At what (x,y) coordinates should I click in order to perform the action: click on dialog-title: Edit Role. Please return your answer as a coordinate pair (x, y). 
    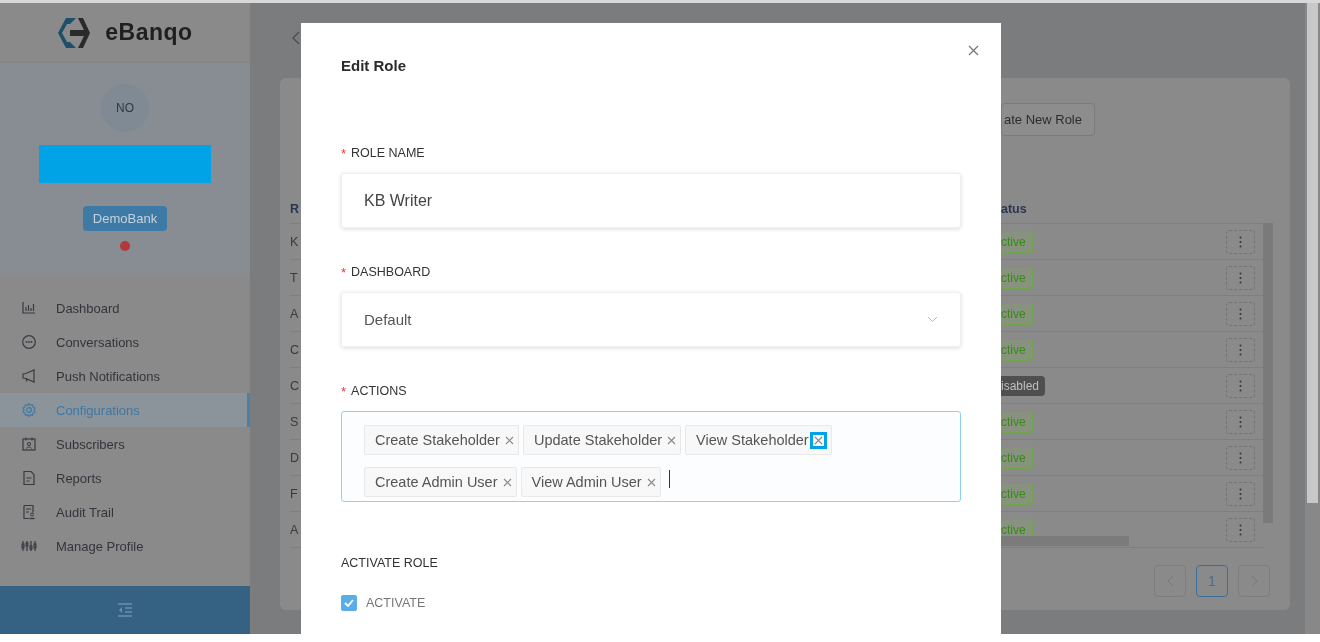
    Looking at the image, I should click on (374, 65).